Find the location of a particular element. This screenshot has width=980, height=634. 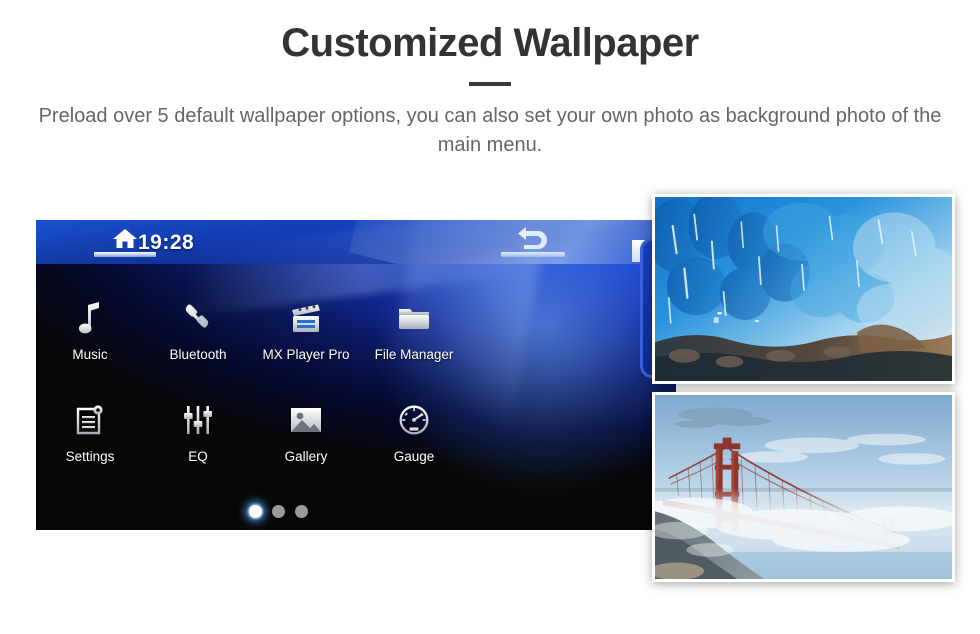

photo-image-icon is located at coordinates (306, 420).